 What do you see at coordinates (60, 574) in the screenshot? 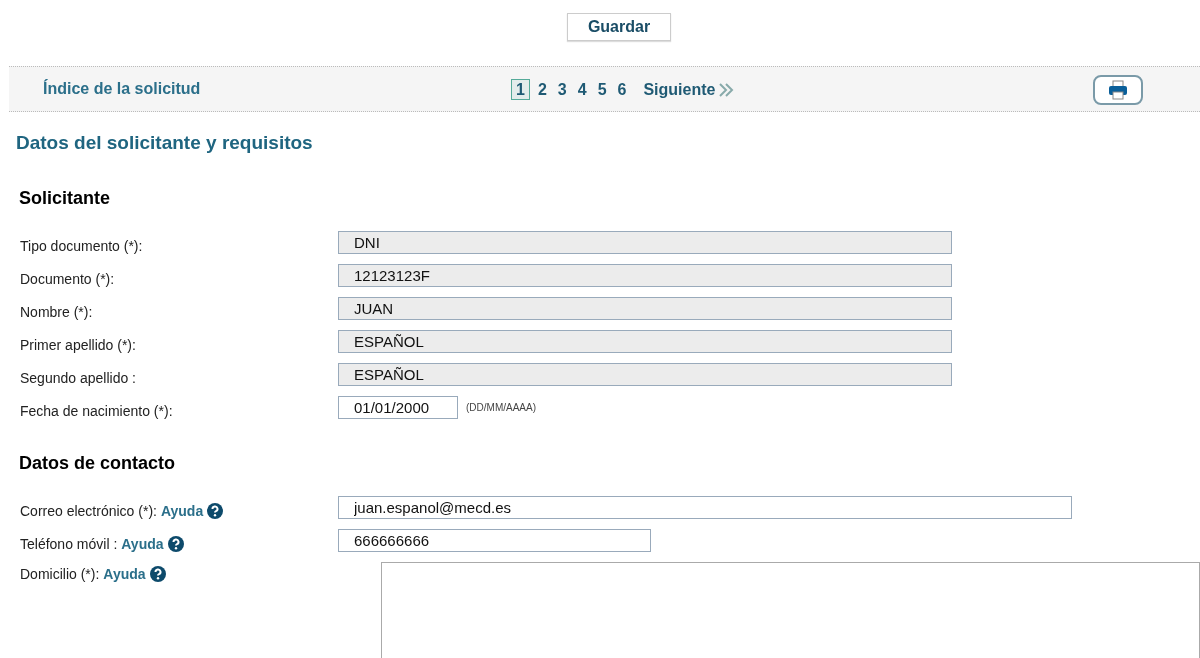
I see `field-label: Domicilio (*):` at bounding box center [60, 574].